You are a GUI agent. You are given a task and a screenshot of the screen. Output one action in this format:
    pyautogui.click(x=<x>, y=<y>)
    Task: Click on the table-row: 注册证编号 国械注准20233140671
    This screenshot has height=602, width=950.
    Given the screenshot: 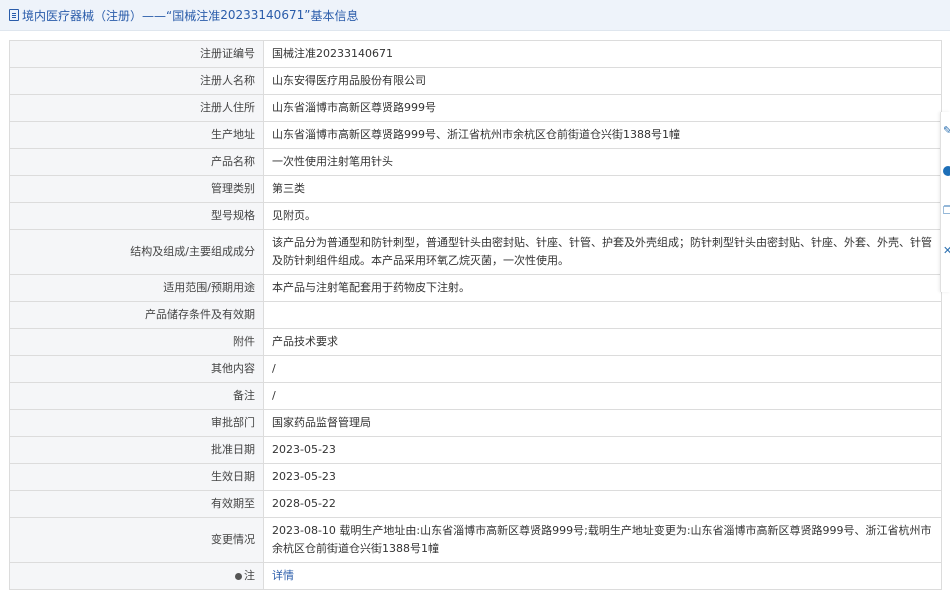 What is the action you would take?
    pyautogui.click(x=475, y=54)
    